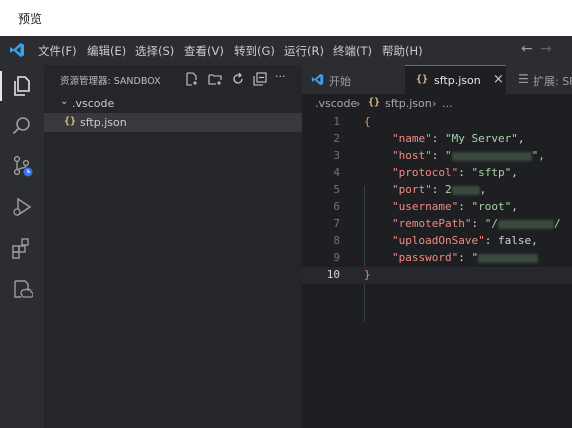  What do you see at coordinates (514, 240) in the screenshot?
I see `json-value: false` at bounding box center [514, 240].